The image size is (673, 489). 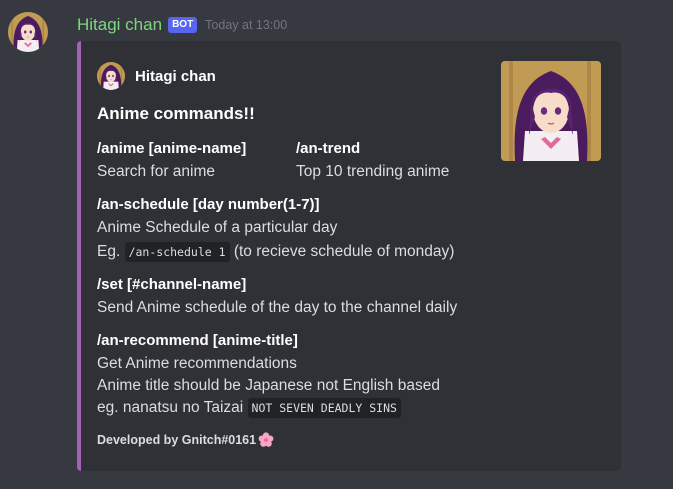 What do you see at coordinates (170, 407) in the screenshot?
I see `field-recommend-example-prefix: eg. nanatsu no Taizai` at bounding box center [170, 407].